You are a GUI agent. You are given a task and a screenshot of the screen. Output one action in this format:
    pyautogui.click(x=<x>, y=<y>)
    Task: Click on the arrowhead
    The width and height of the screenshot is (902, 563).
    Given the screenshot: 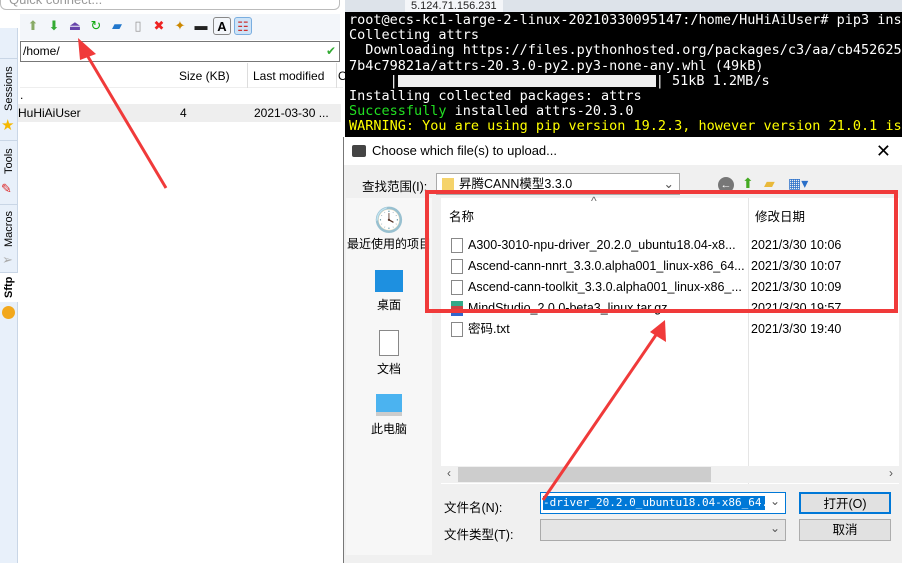 What is the action you would take?
    pyautogui.click(x=87, y=49)
    